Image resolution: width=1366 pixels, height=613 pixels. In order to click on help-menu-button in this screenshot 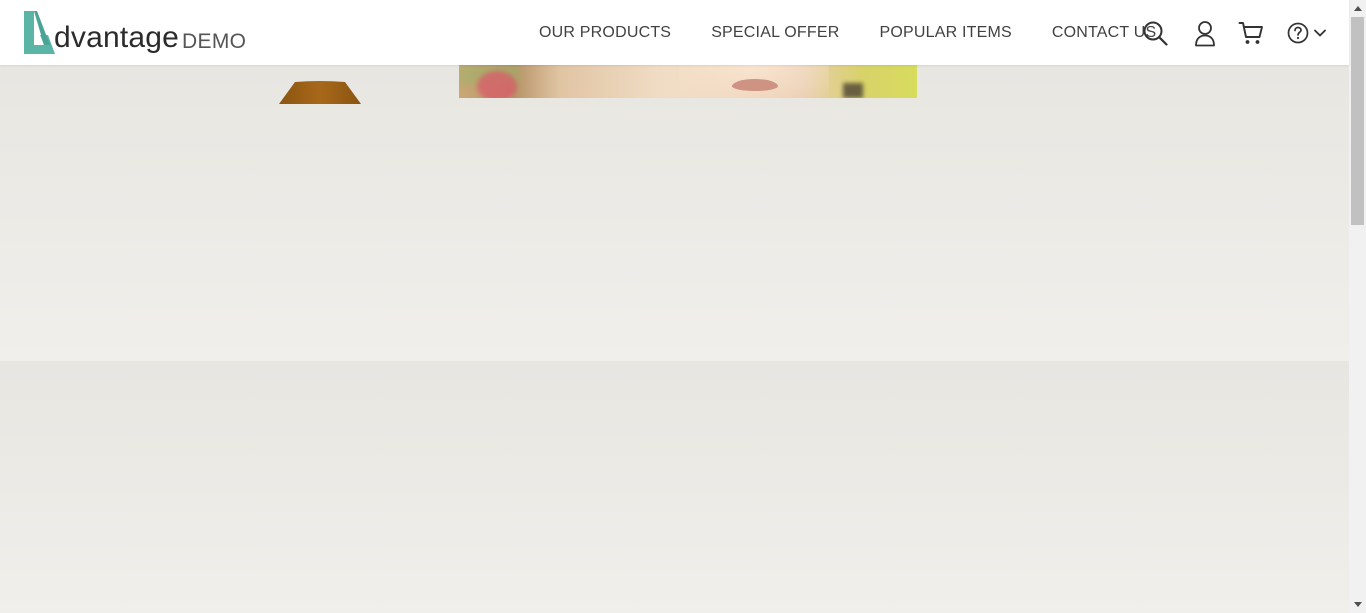, I will do `click(1307, 33)`.